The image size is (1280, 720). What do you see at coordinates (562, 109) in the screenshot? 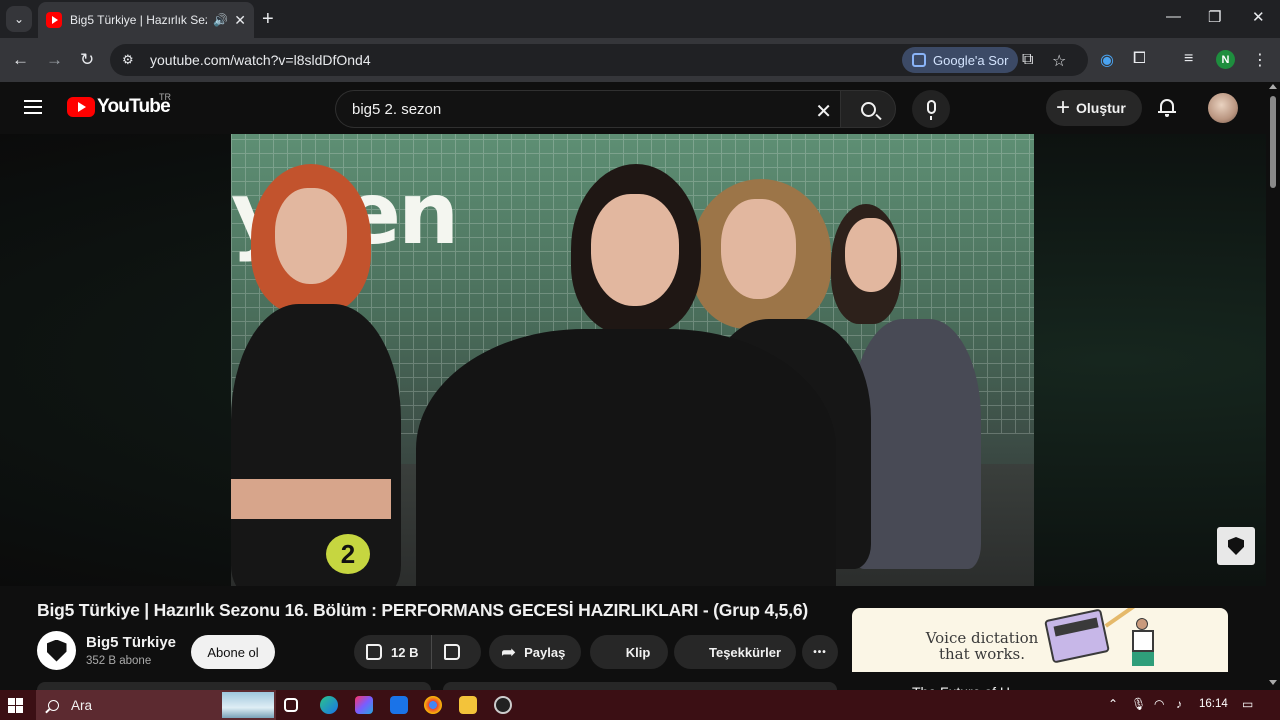
I see `search-input` at bounding box center [562, 109].